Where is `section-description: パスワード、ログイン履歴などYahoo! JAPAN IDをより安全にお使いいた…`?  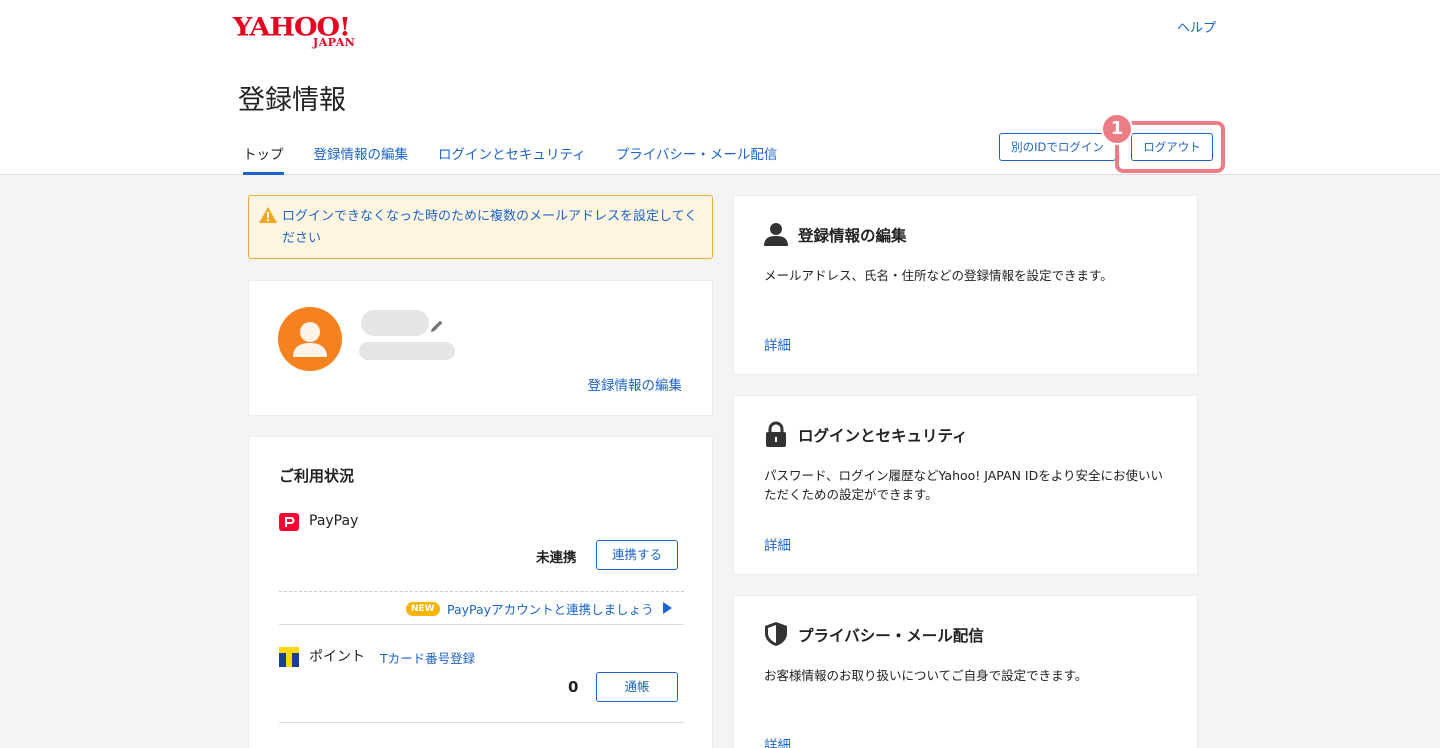 section-description: パスワード、ログイン履歴などYahoo! JAPAN IDをより安全にお使いいた… is located at coordinates (963, 485).